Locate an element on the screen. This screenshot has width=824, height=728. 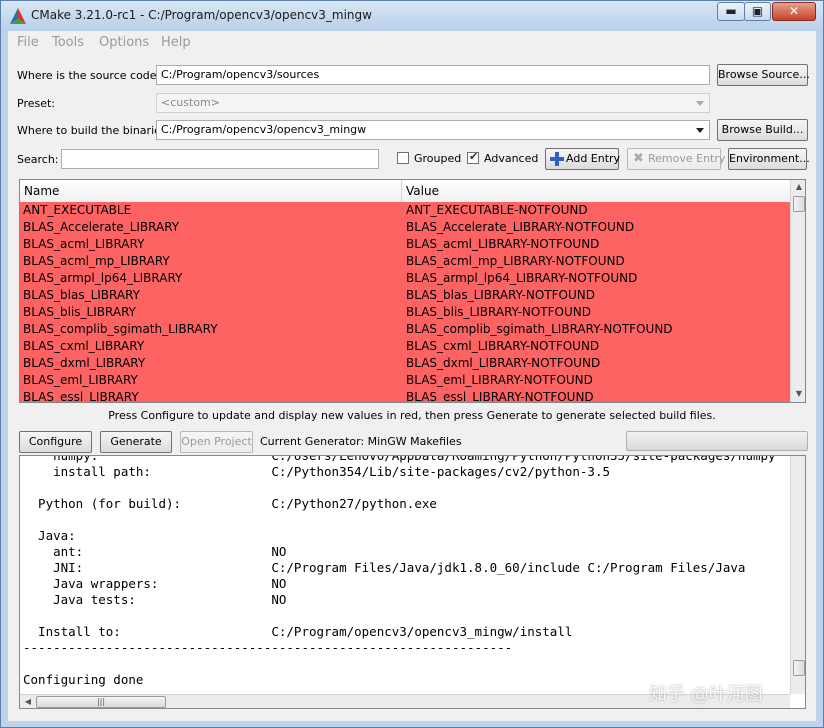
close-icon: ✕ is located at coordinates (794, 11).